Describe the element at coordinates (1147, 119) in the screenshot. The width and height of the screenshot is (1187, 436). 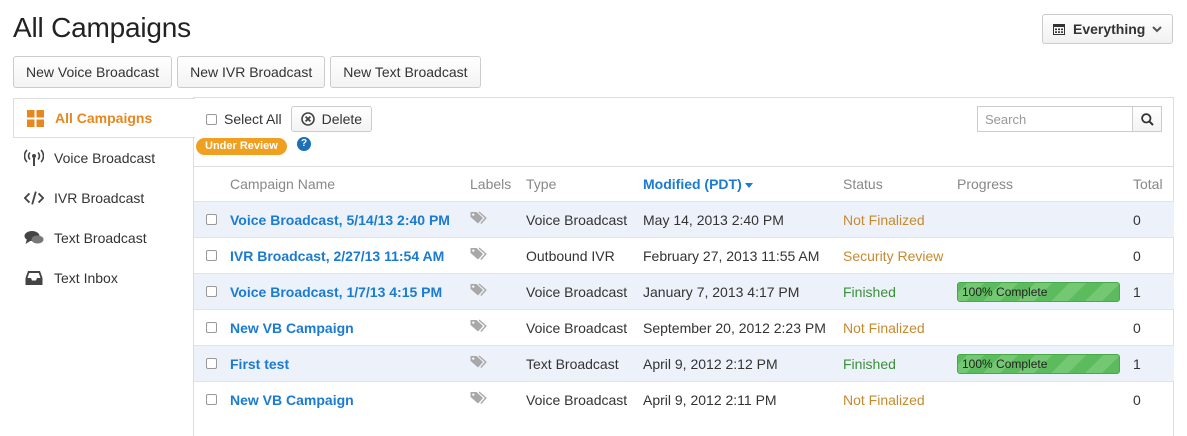
I see `search-button` at that location.